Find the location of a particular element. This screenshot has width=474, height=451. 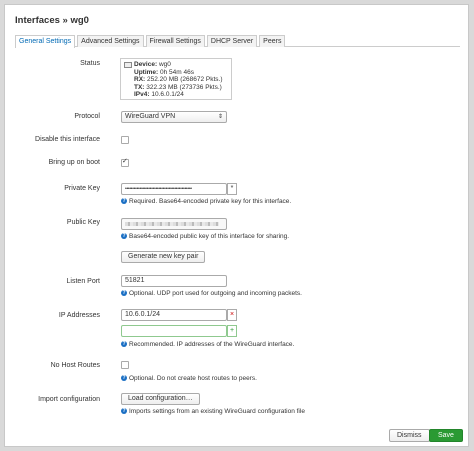

blurred-key is located at coordinates (172, 224).